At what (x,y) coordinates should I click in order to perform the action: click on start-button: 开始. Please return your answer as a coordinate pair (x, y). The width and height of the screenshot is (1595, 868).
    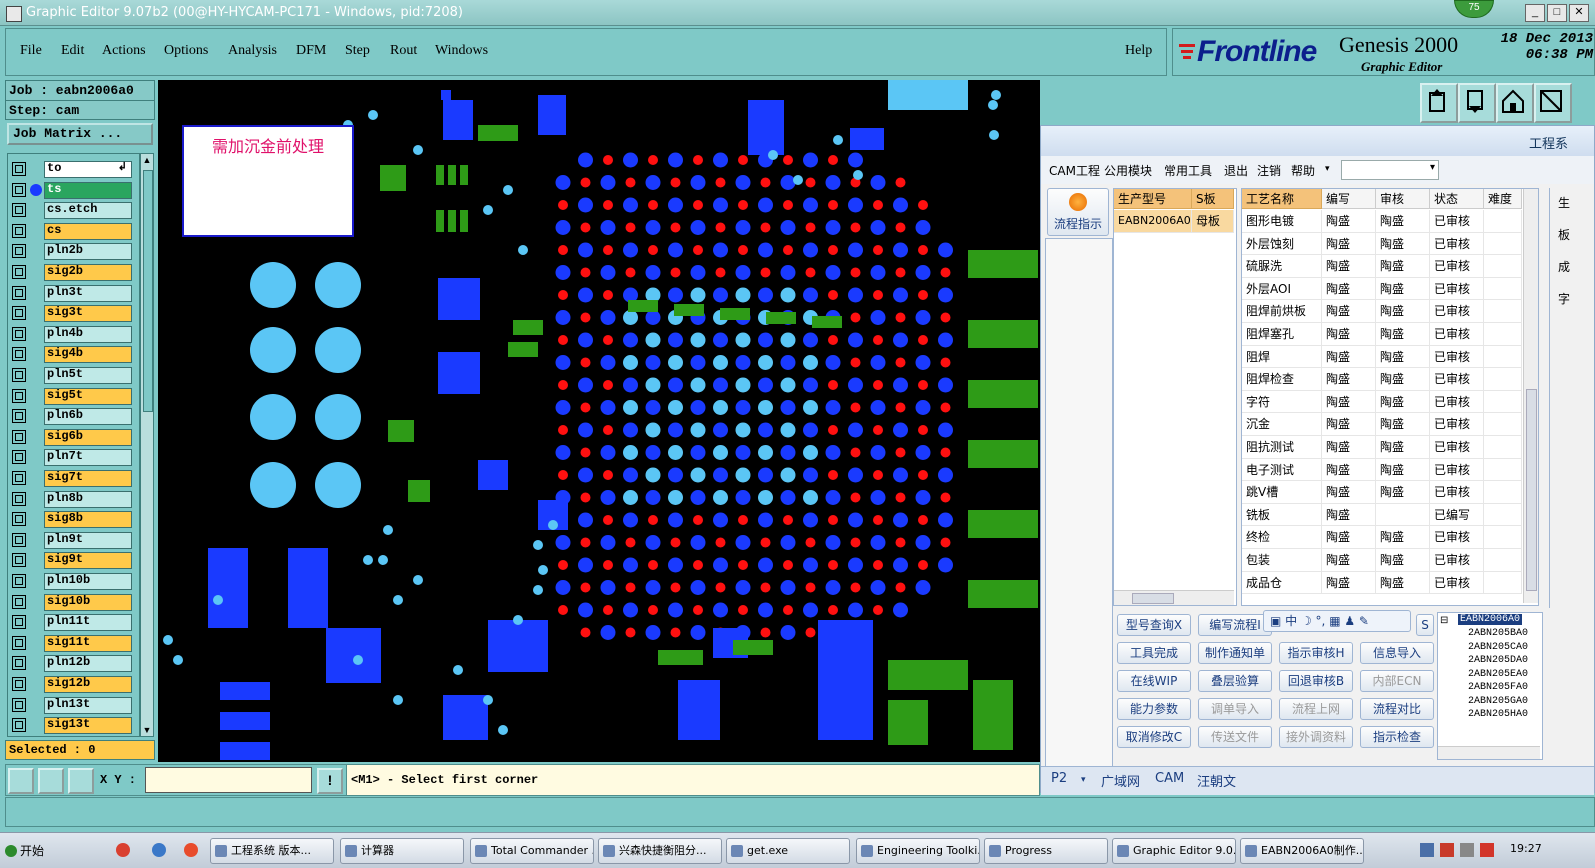
    Looking at the image, I should click on (25, 851).